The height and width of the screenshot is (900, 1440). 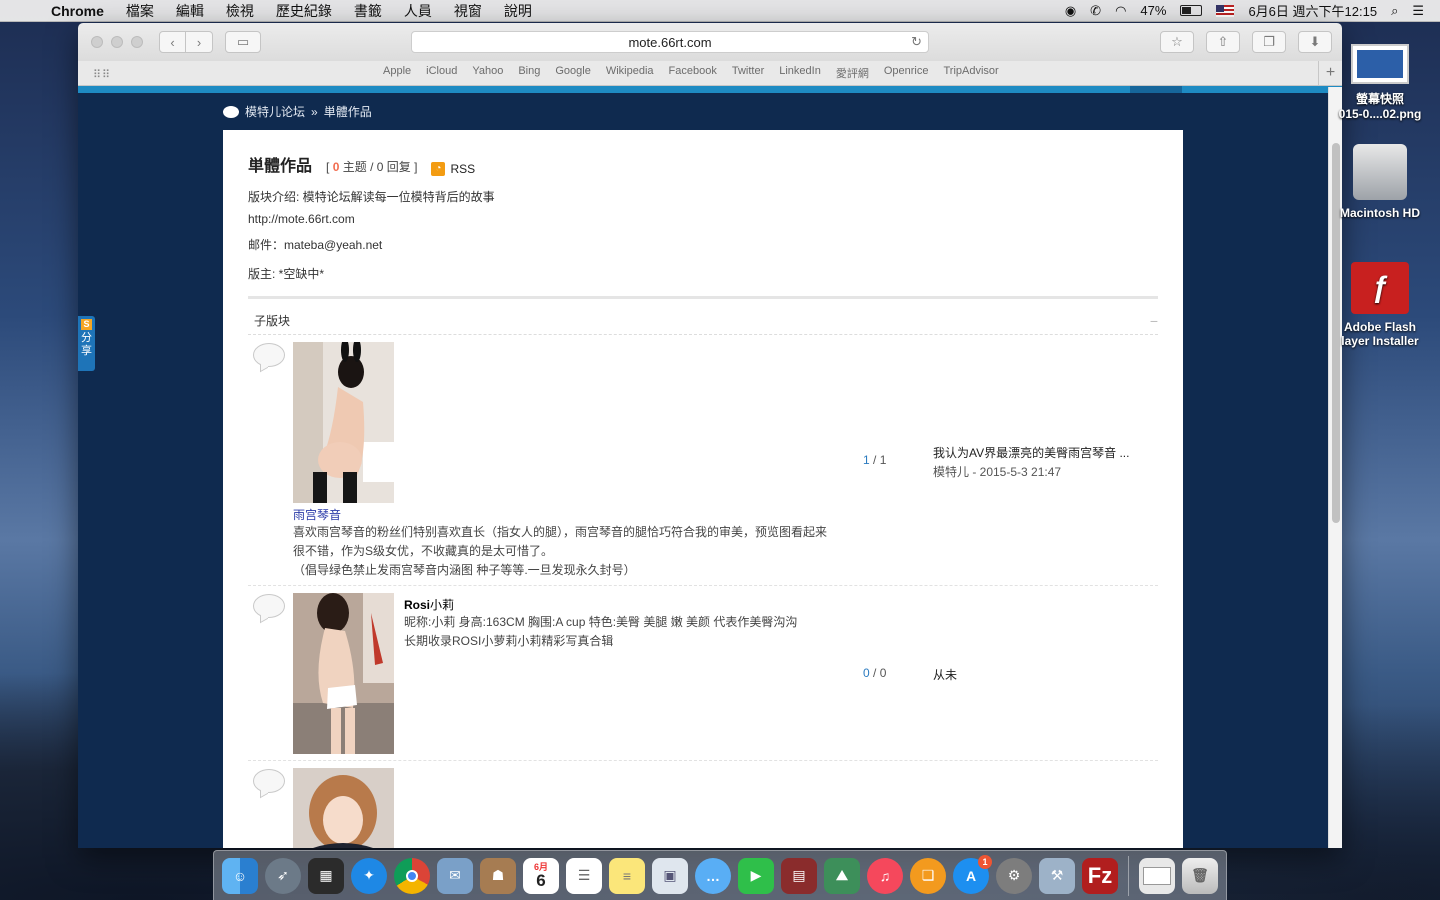 I want to click on filezilla-icon: Fz, so click(x=1100, y=875).